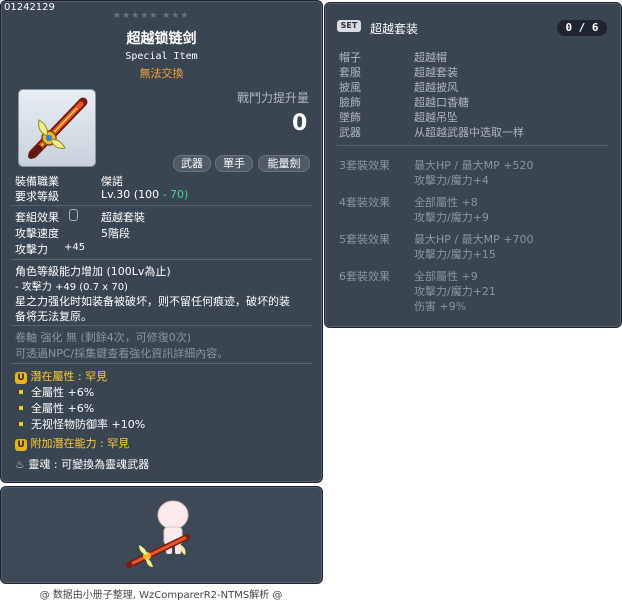 The height and width of the screenshot is (602, 622). What do you see at coordinates (273, 98) in the screenshot?
I see `power-increase-label: 戰鬥力提升量` at bounding box center [273, 98].